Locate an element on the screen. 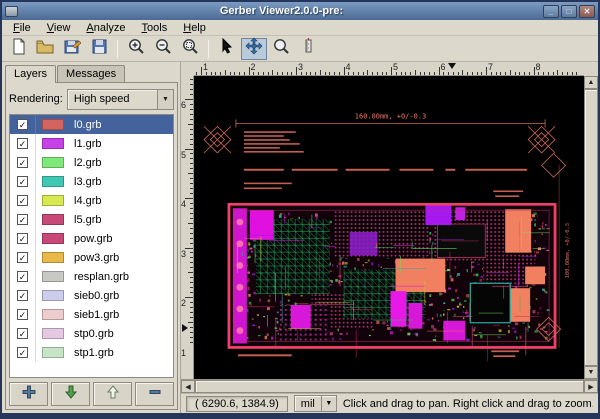 This screenshot has height=419, width=600. menu-help: Help is located at coordinates (194, 28).